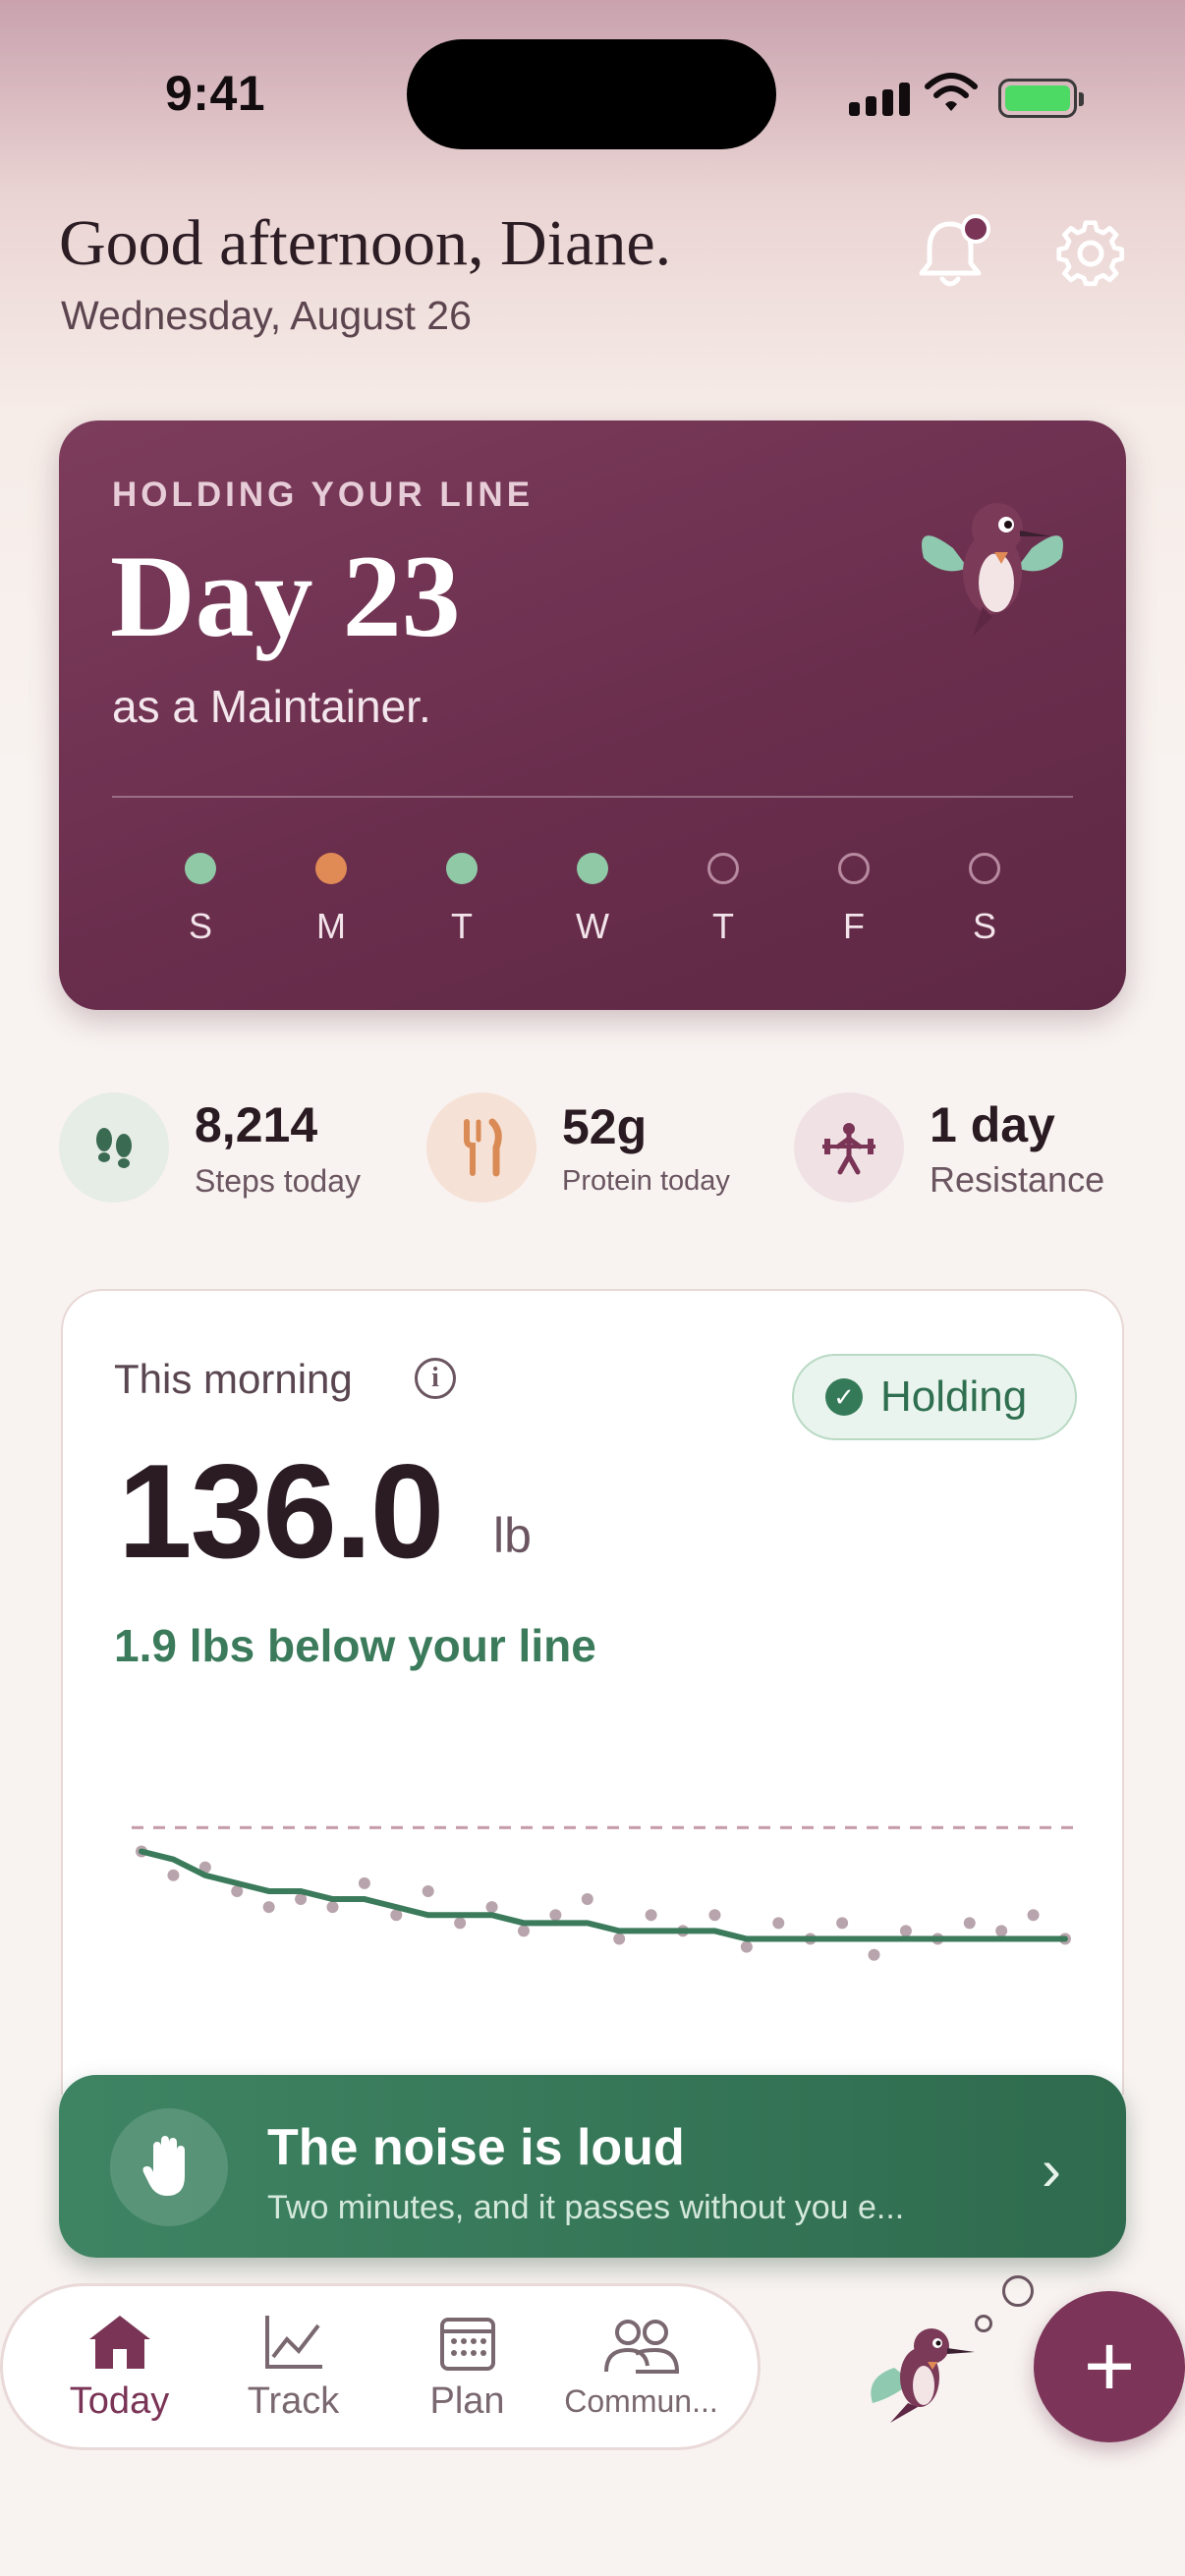 Image resolution: width=1185 pixels, height=2576 pixels. I want to click on hero-subtitle: as a Maintainer., so click(272, 706).